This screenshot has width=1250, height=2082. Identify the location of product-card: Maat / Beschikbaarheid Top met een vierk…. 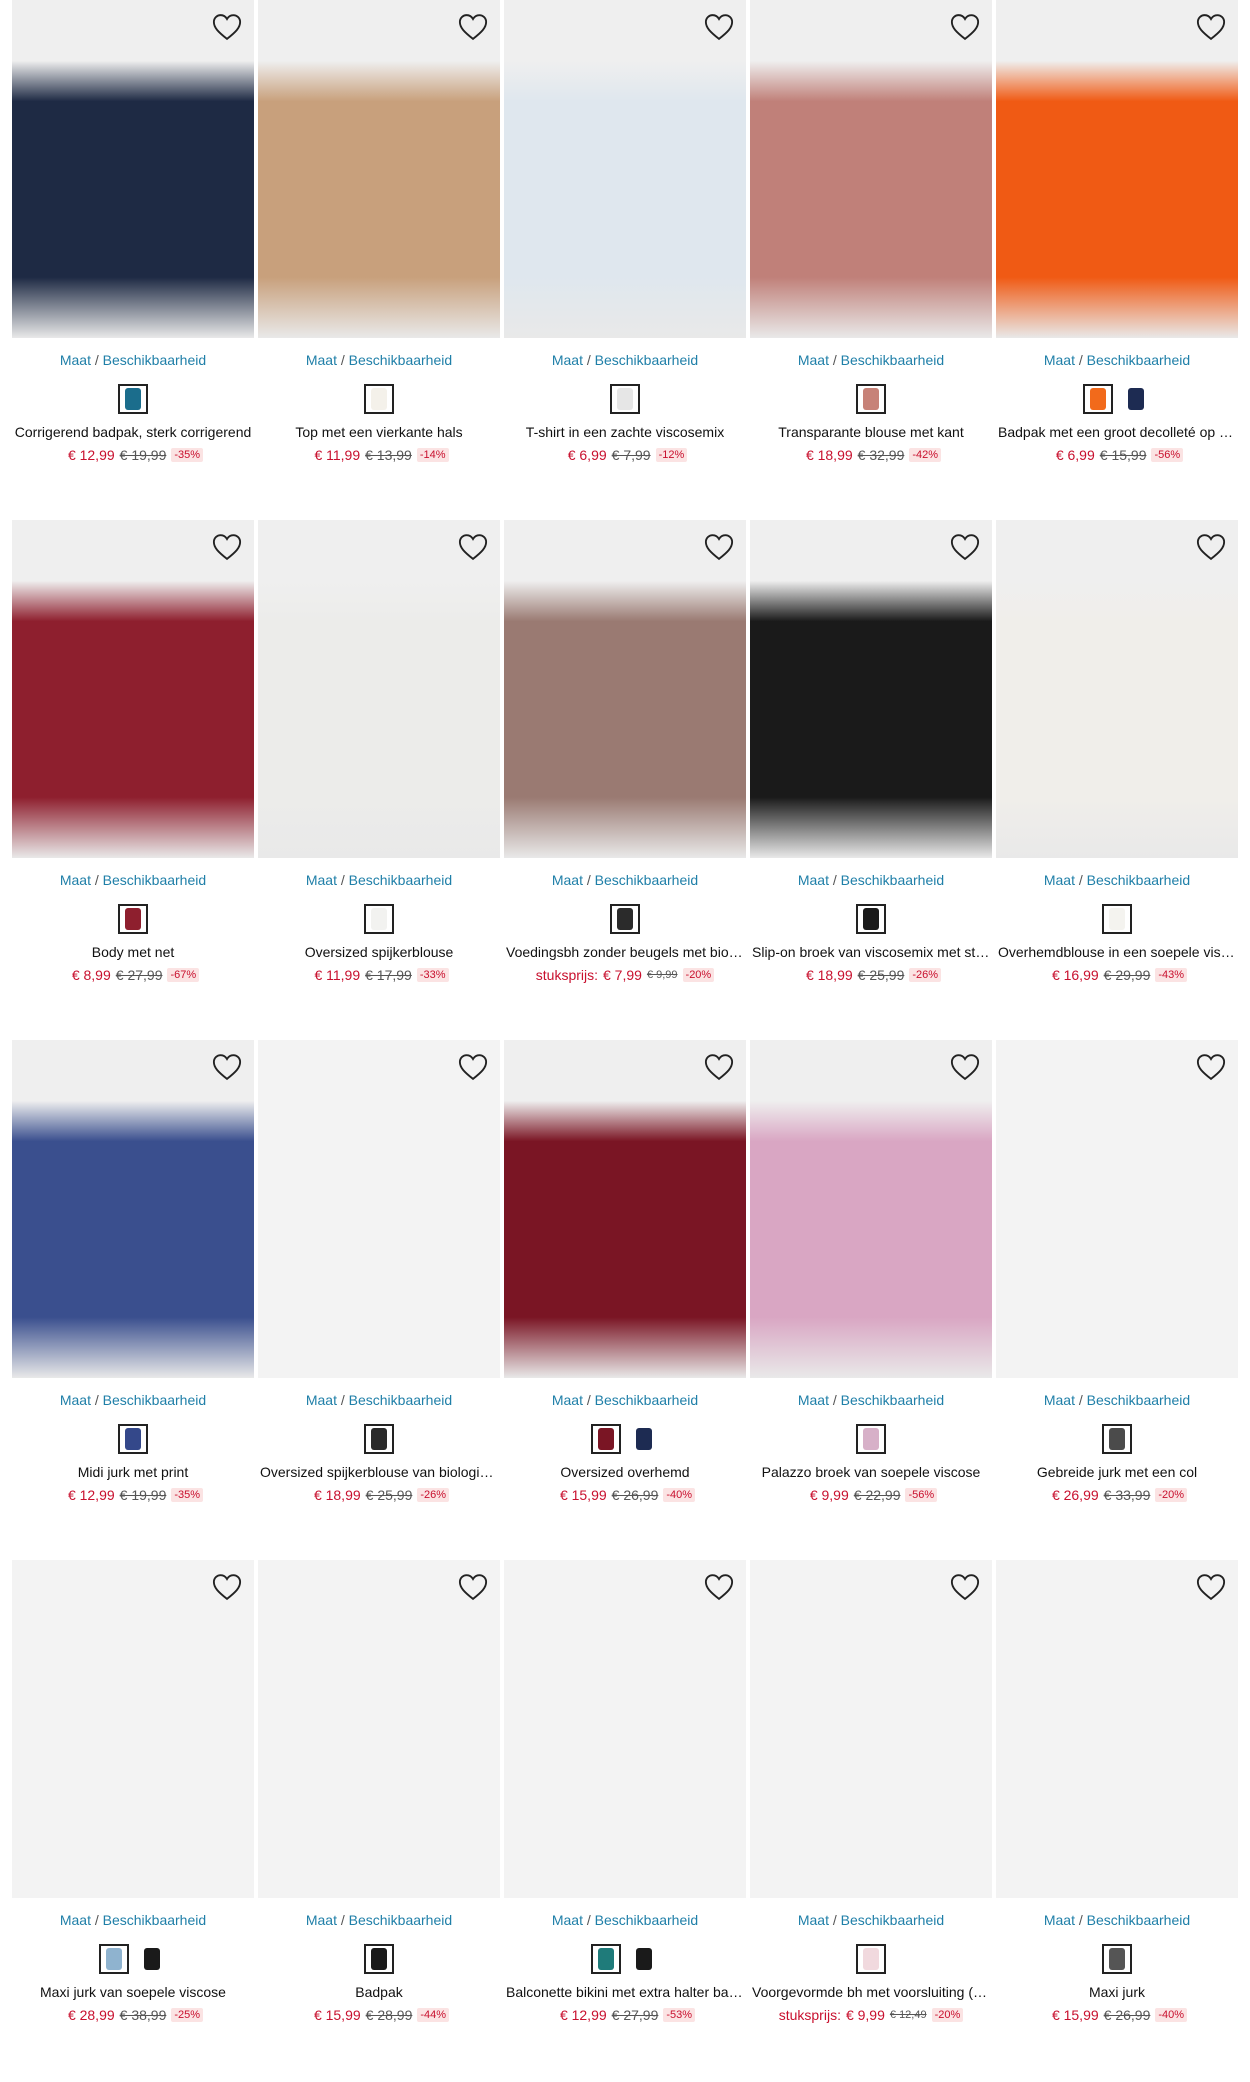
(379, 232).